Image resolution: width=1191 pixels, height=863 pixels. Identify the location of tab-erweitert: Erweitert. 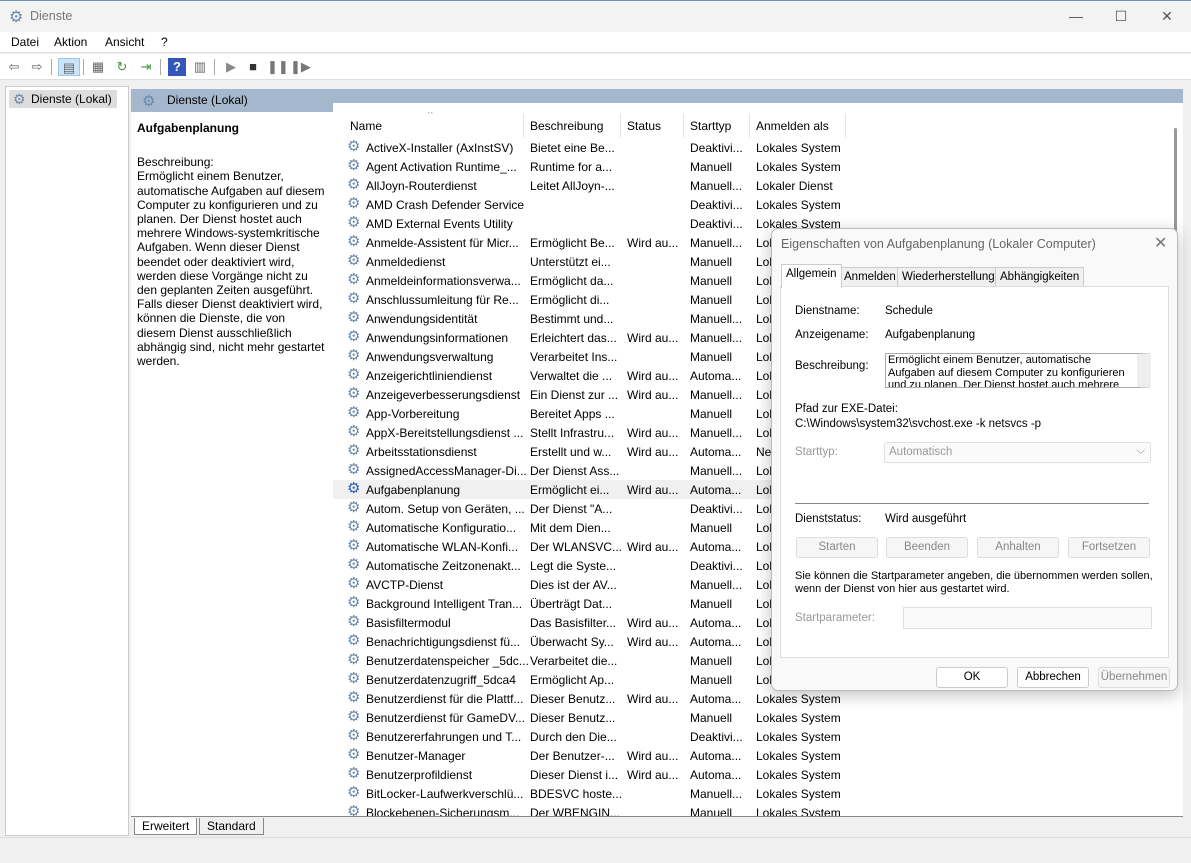
(166, 826).